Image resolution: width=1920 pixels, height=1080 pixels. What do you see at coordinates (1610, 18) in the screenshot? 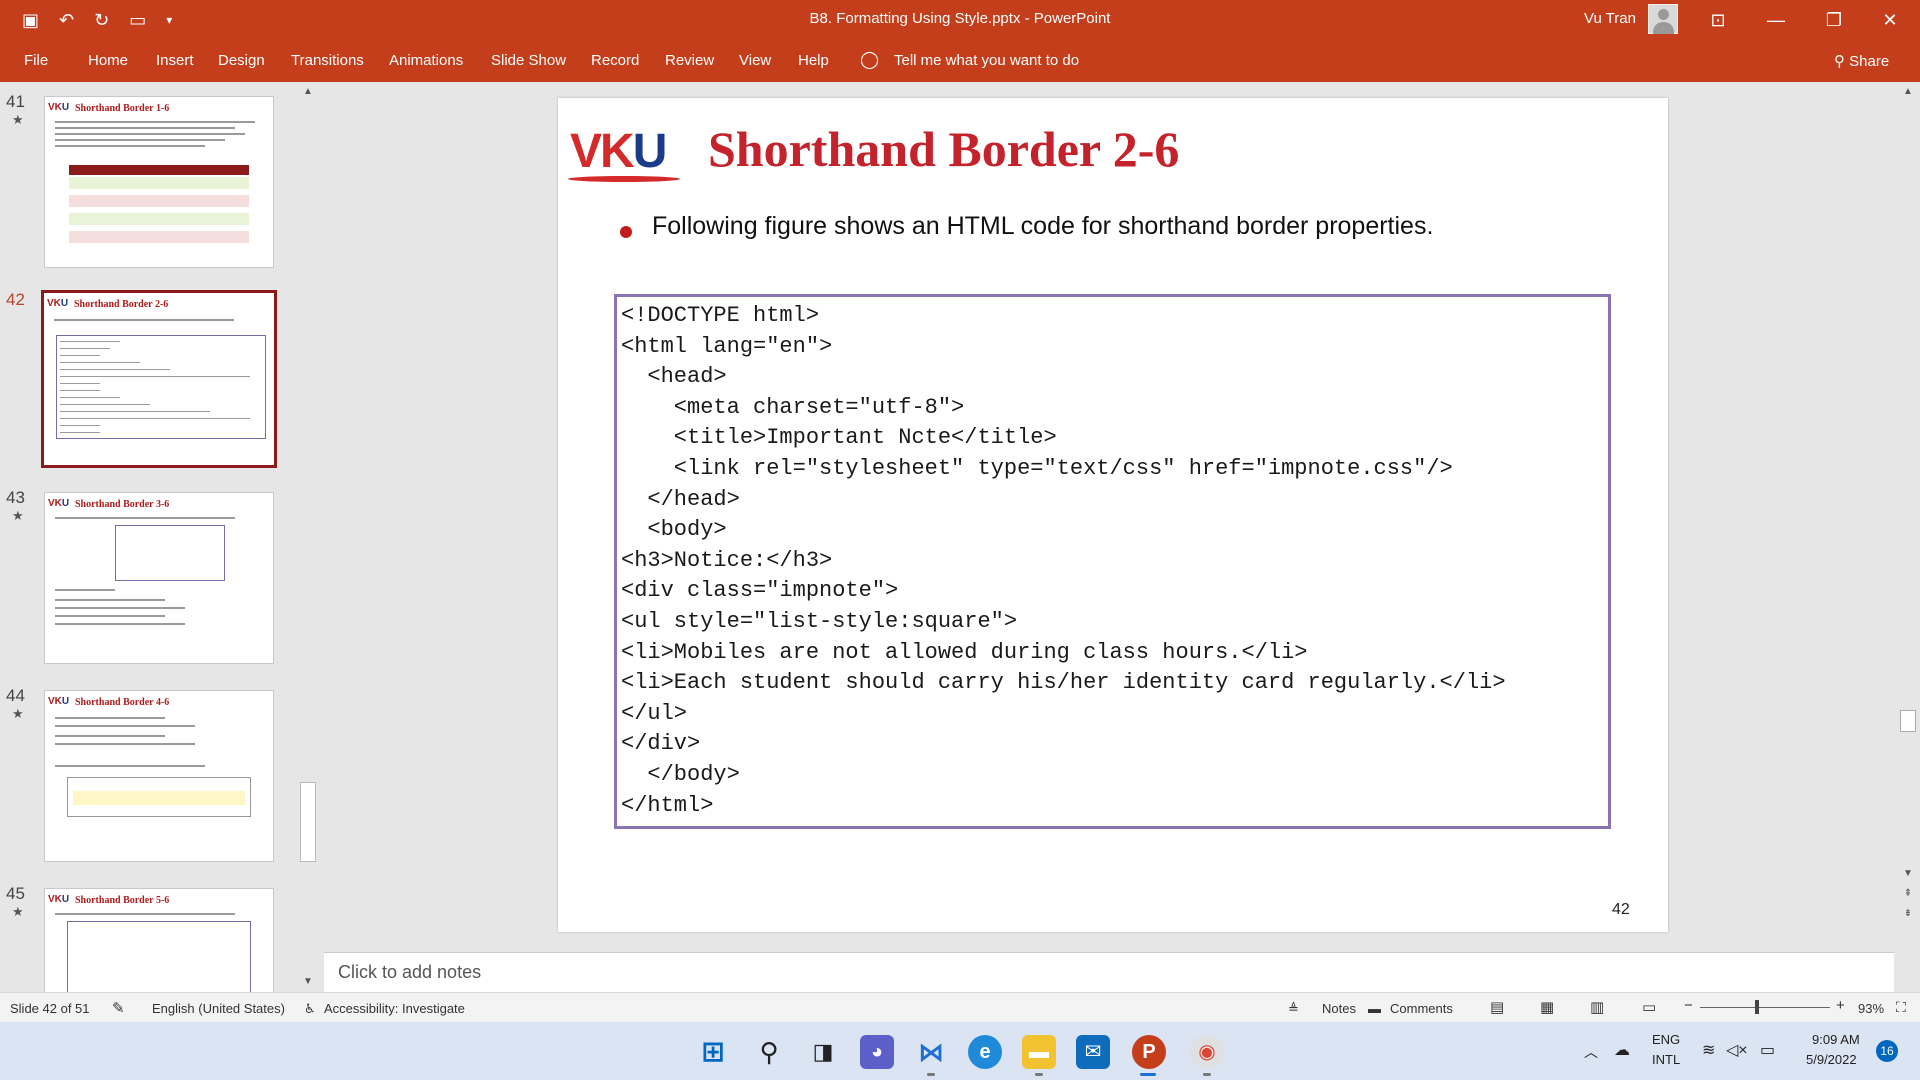
I see `user-name: Vu Tran` at bounding box center [1610, 18].